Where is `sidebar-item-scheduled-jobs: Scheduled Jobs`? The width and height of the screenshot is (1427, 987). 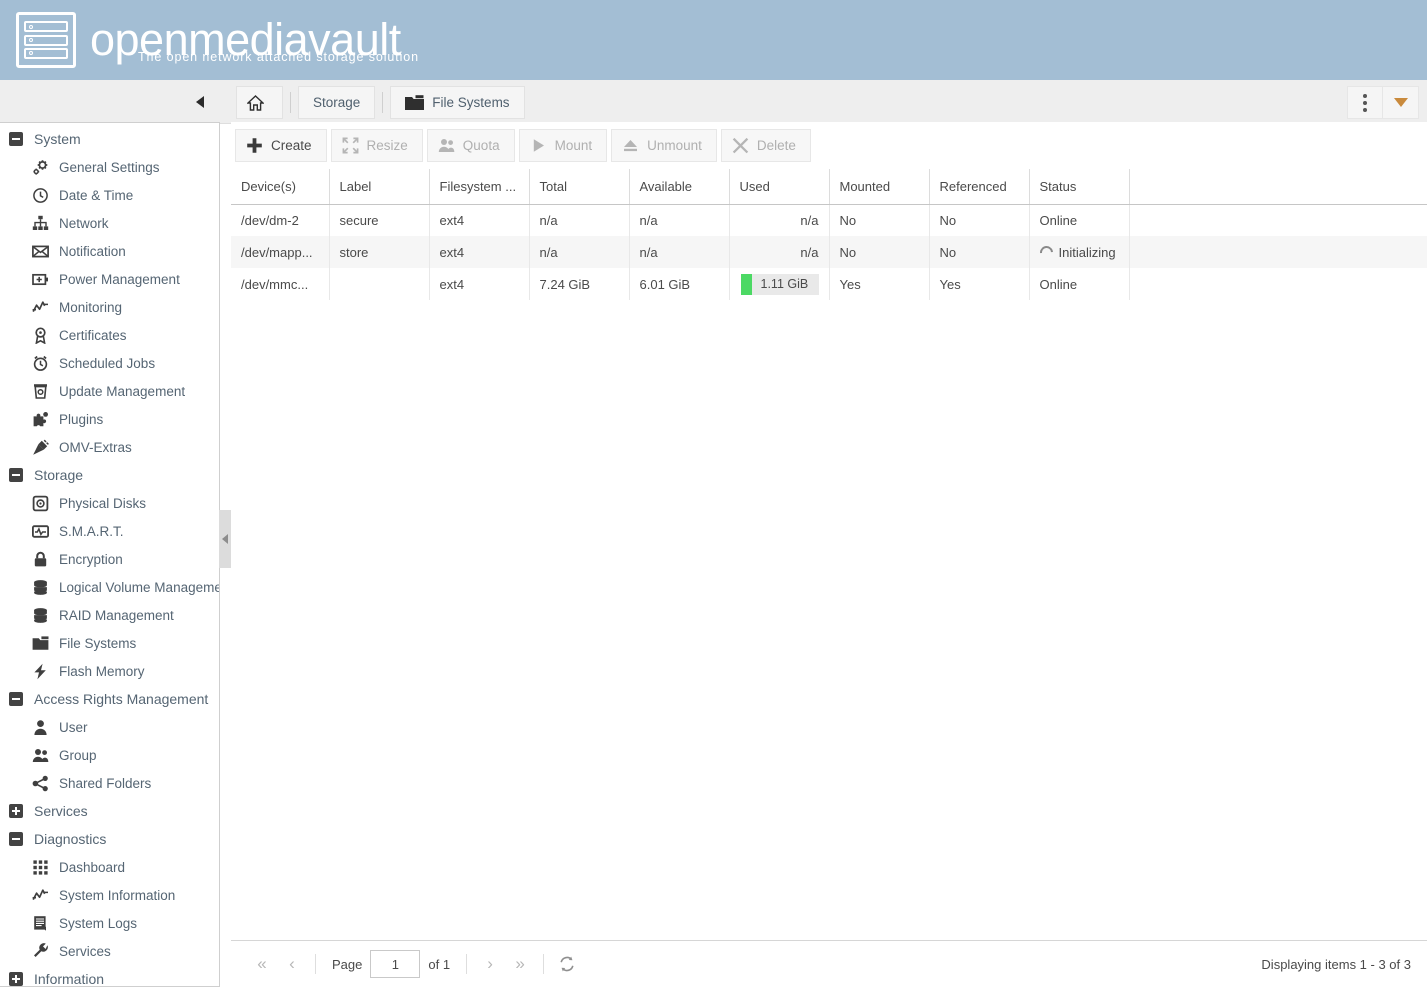 sidebar-item-scheduled-jobs: Scheduled Jobs is located at coordinates (109, 363).